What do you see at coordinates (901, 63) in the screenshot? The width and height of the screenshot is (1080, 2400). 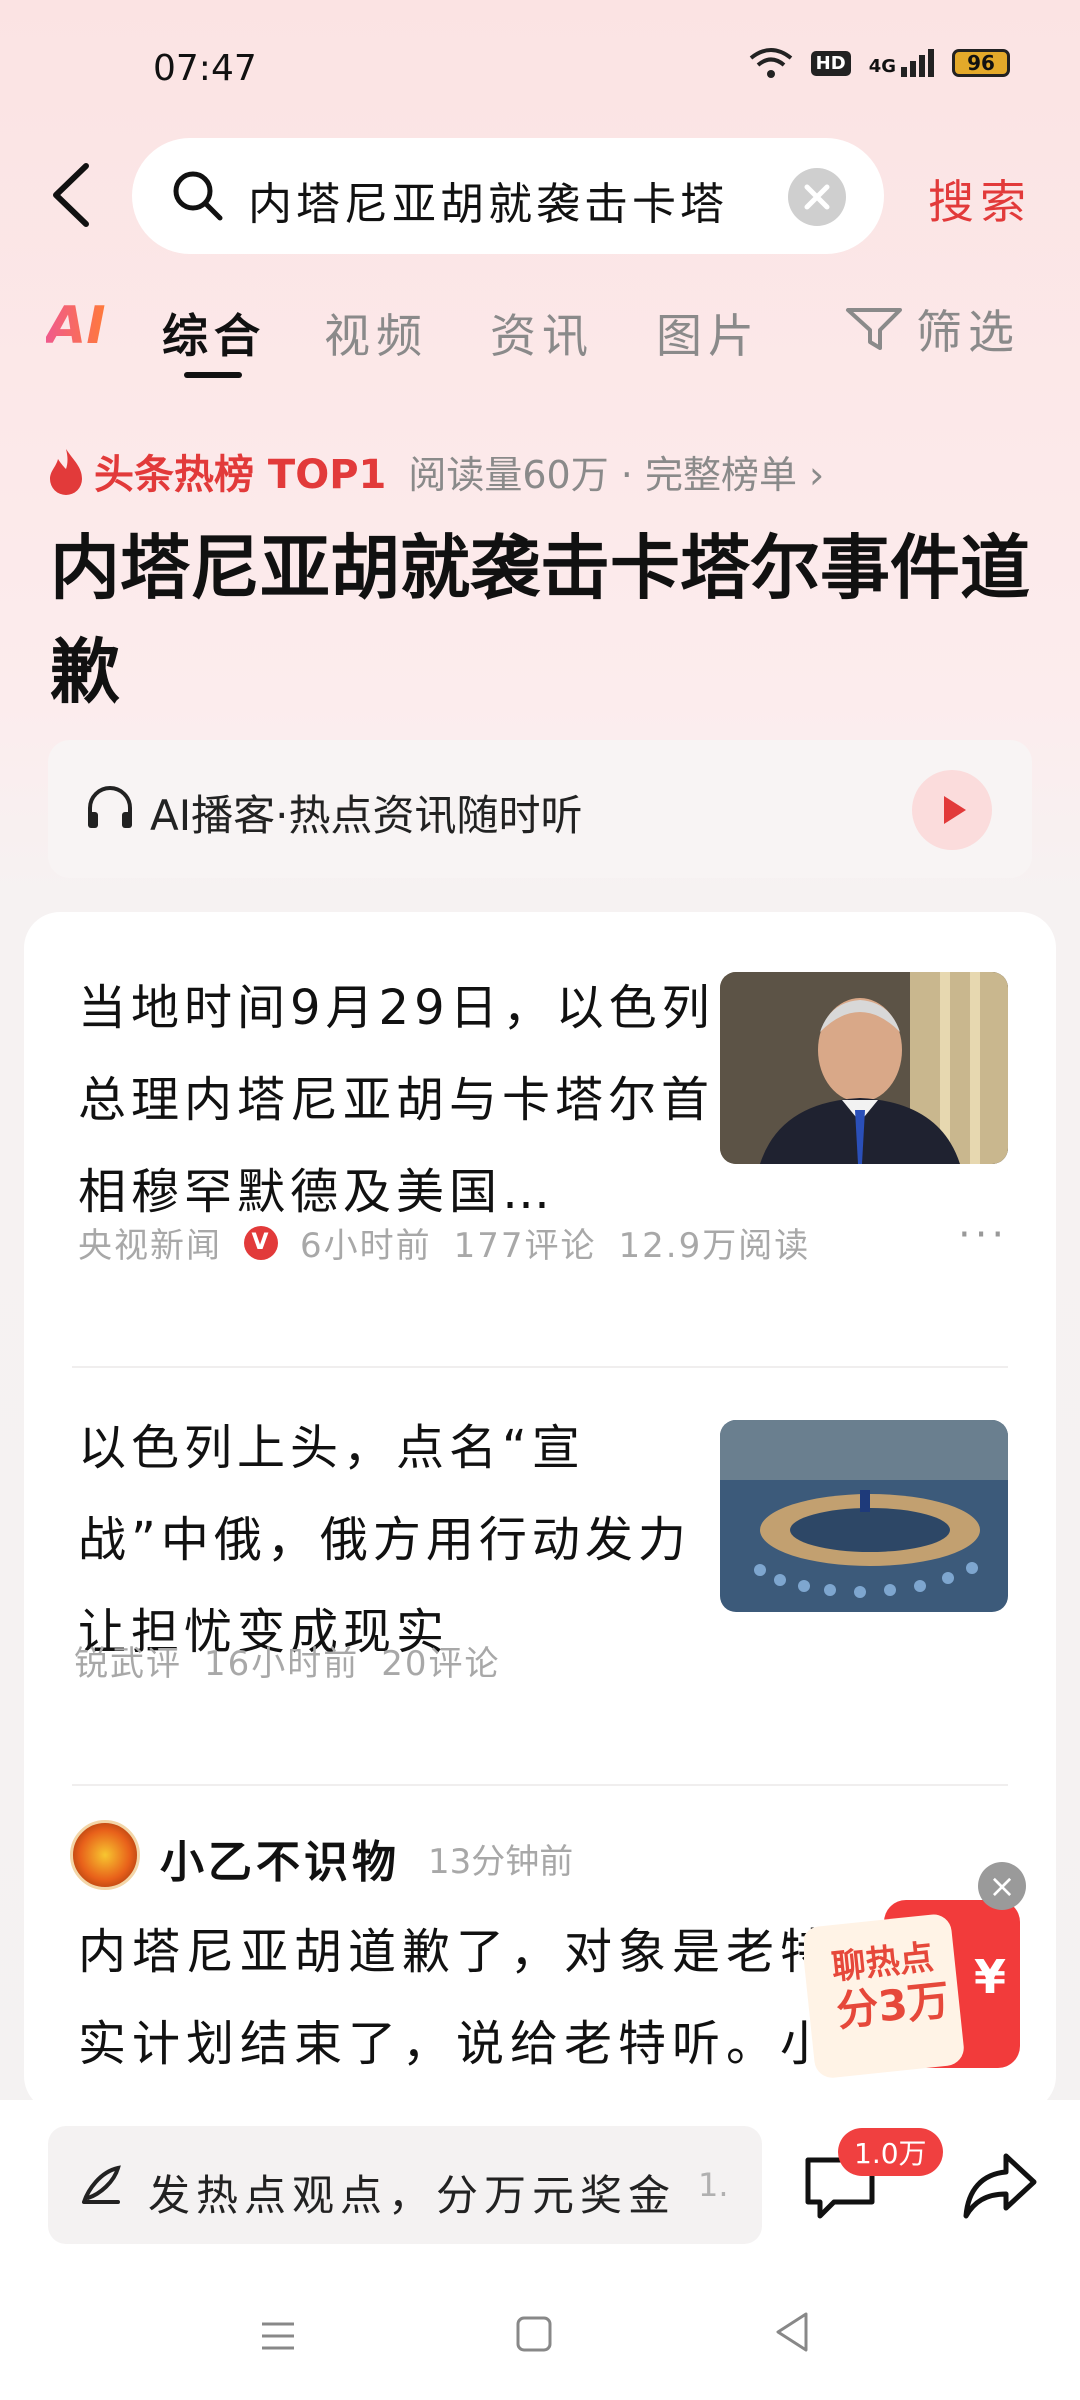 I see `signal-icon: 4G` at bounding box center [901, 63].